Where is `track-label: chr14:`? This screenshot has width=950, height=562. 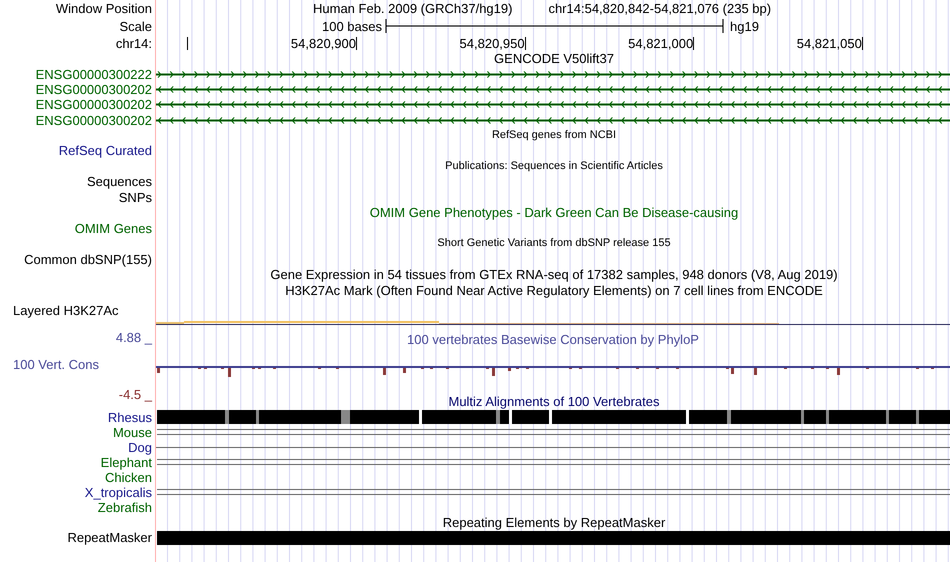 track-label: chr14: is located at coordinates (134, 43).